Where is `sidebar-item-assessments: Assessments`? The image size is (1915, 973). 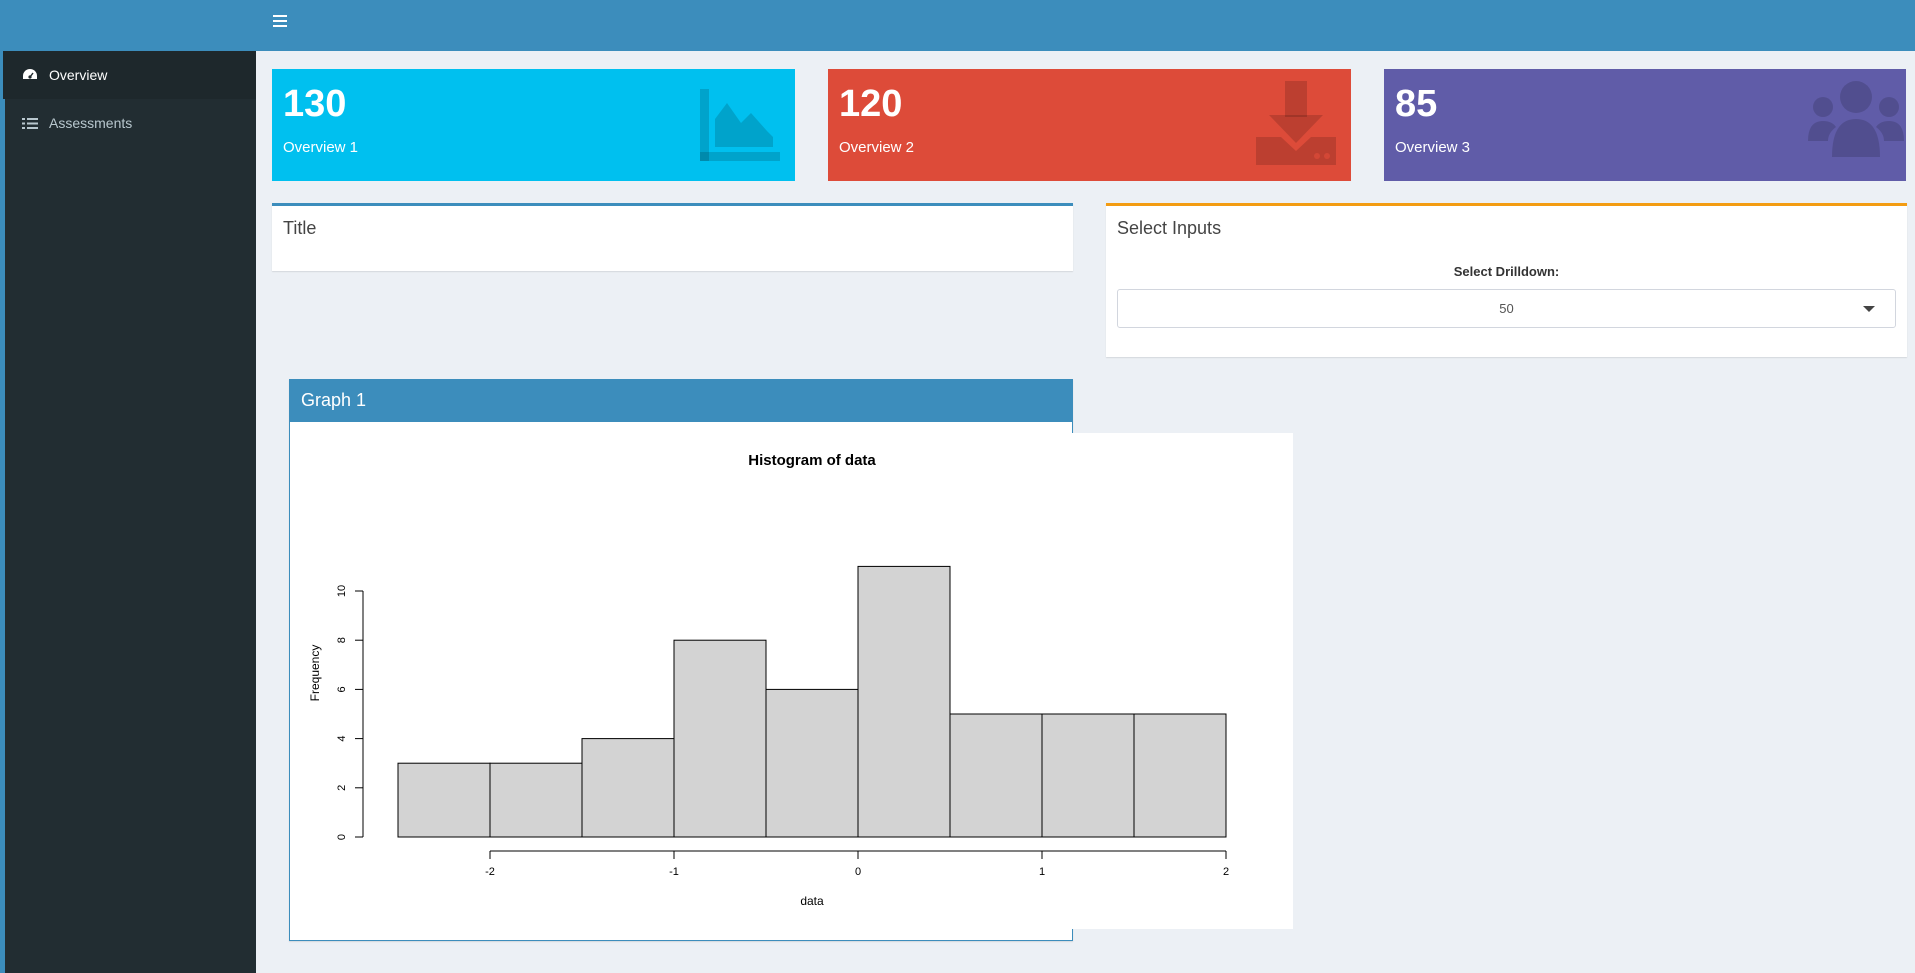
sidebar-item-assessments: Assessments is located at coordinates (130, 123).